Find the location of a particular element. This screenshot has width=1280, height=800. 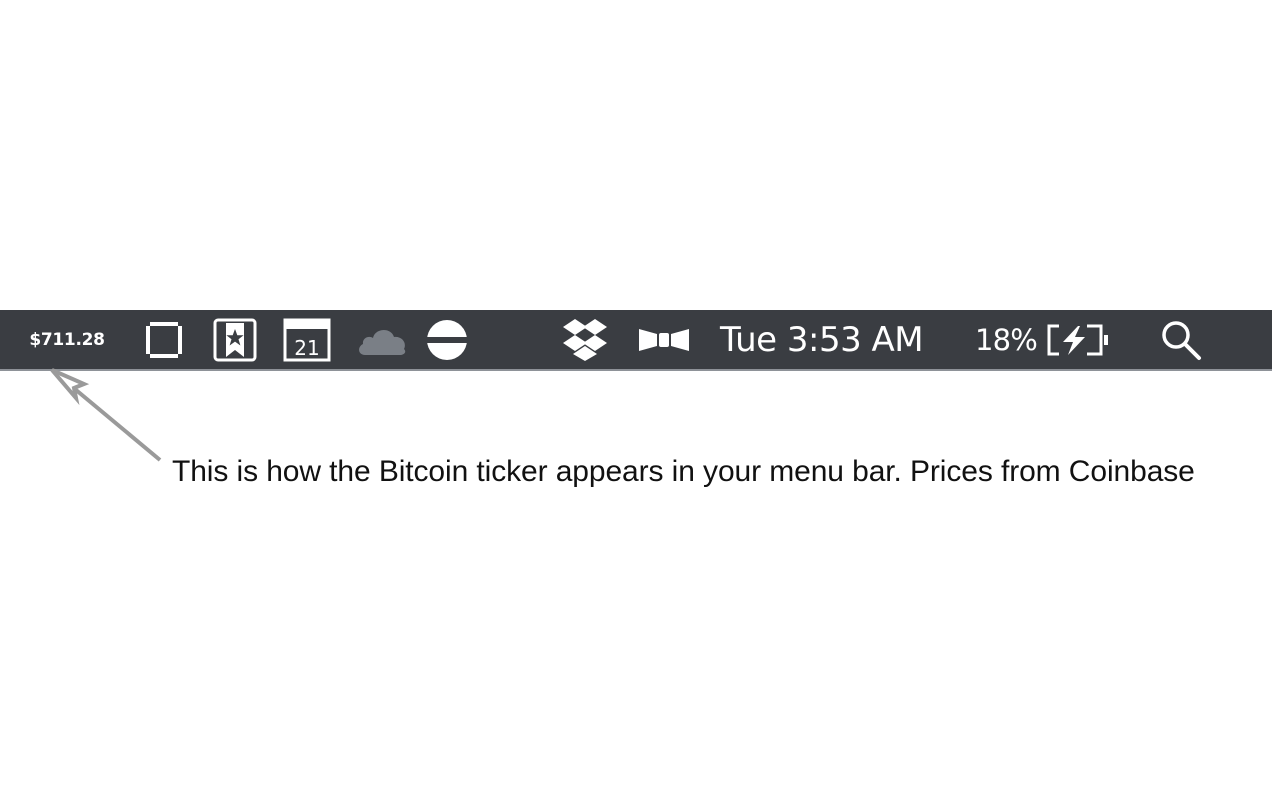

annotation-arrow is located at coordinates (106, 415).